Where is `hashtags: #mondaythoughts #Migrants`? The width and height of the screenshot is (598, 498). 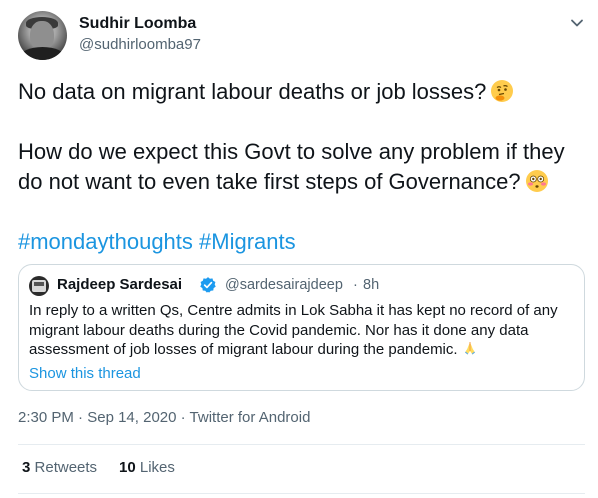 hashtags: #mondaythoughts #Migrants is located at coordinates (157, 242).